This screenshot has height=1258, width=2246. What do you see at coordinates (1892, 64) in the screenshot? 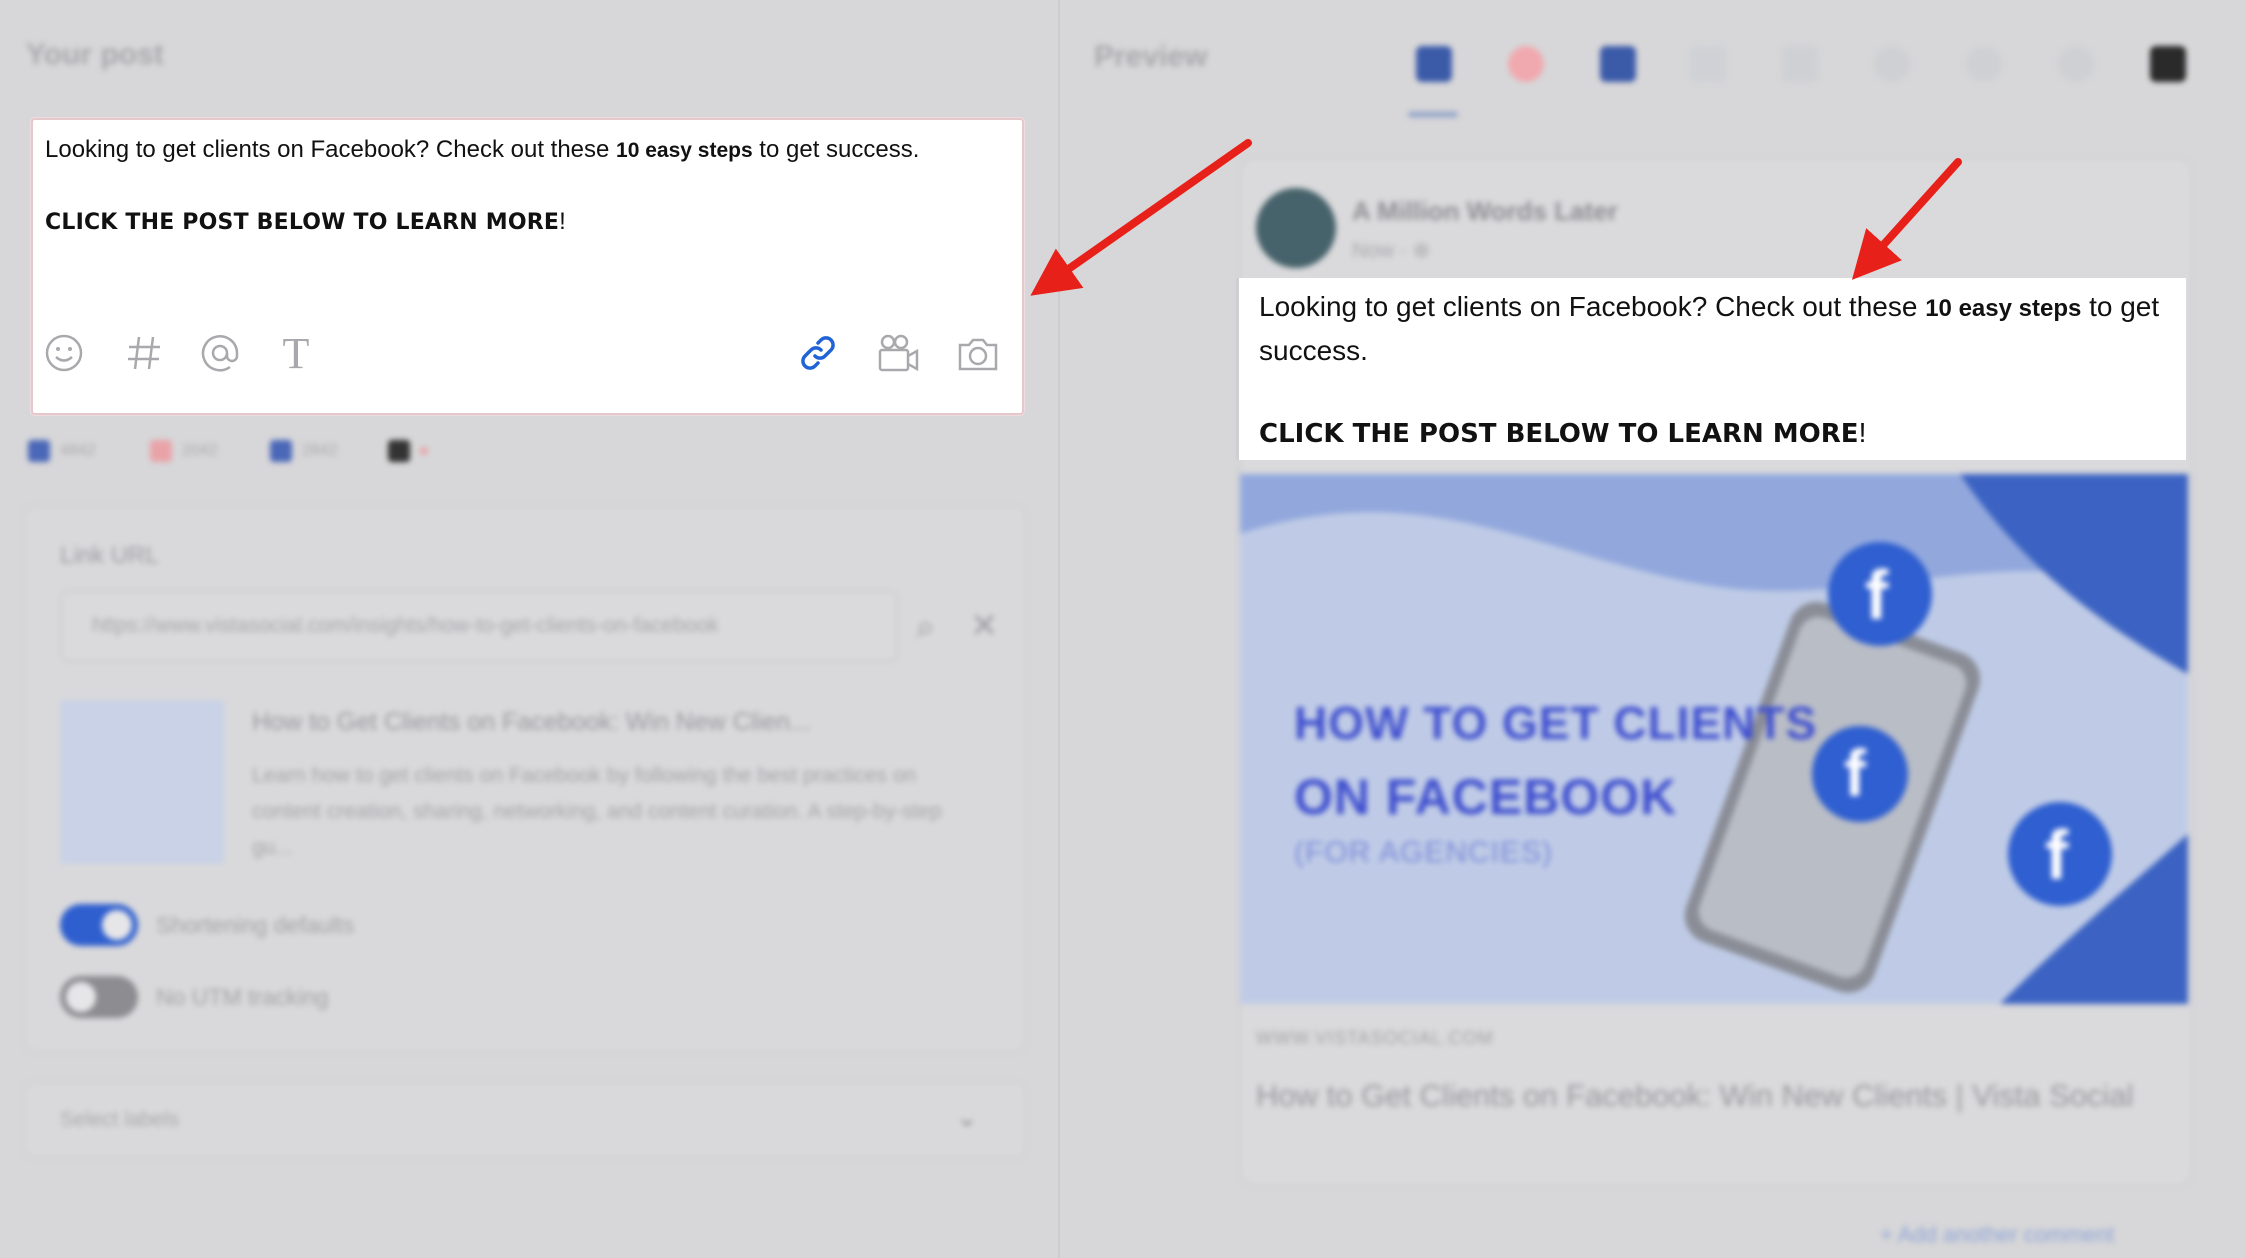
I see `google-icon` at bounding box center [1892, 64].